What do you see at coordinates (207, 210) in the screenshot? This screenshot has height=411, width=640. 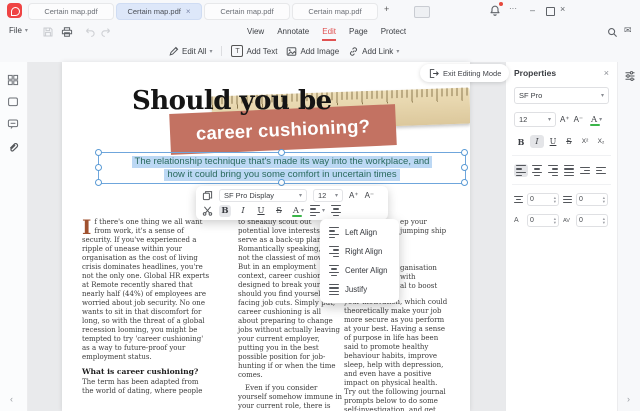 I see `cut-scissors-icon` at bounding box center [207, 210].